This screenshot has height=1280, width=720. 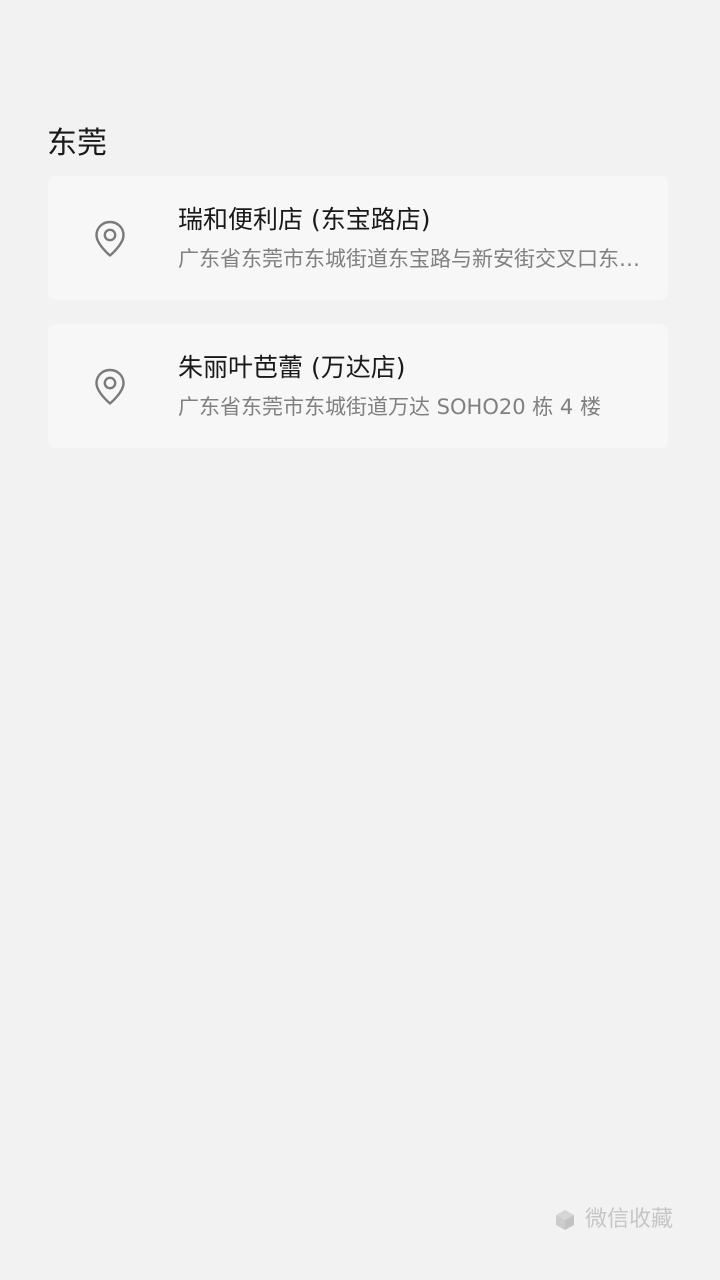 I want to click on cube-icon, so click(x=565, y=1220).